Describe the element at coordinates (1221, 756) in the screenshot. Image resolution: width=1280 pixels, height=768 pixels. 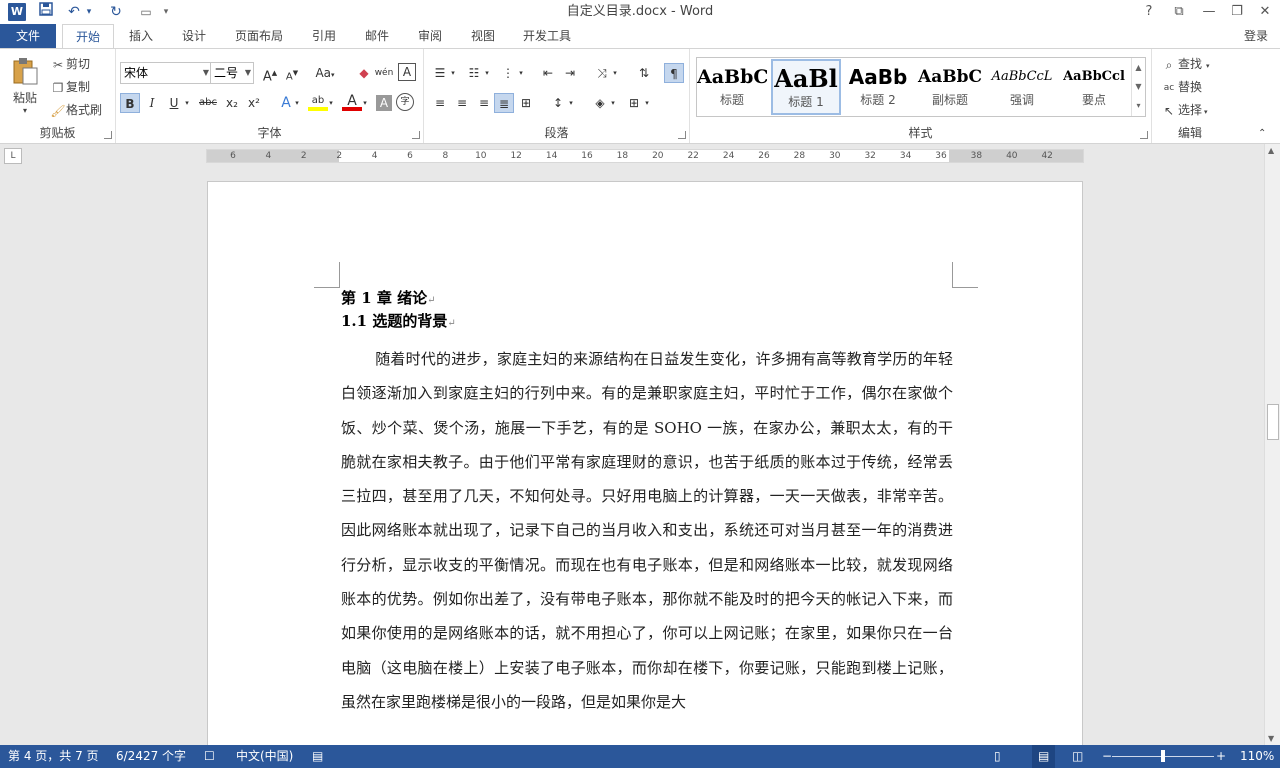
I see `zoom-in-button: +` at that location.